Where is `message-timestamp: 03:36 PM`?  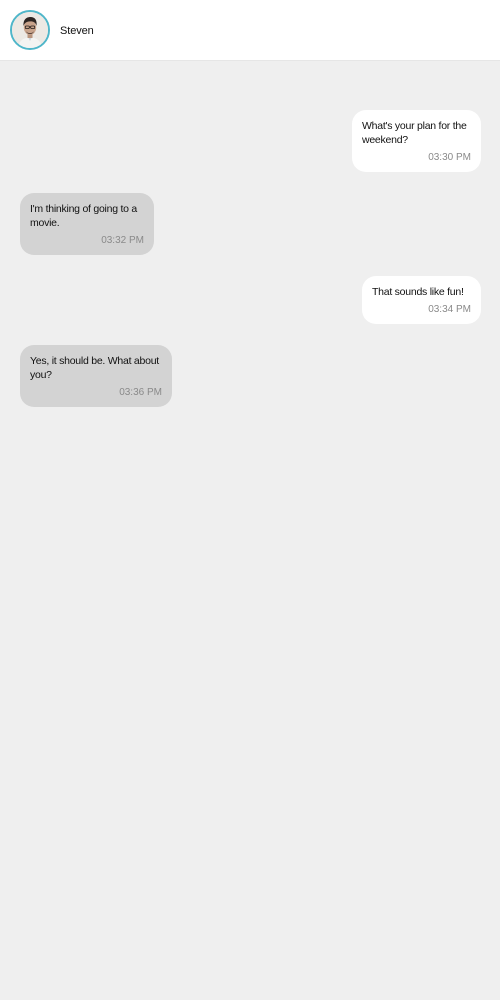
message-timestamp: 03:36 PM is located at coordinates (140, 392).